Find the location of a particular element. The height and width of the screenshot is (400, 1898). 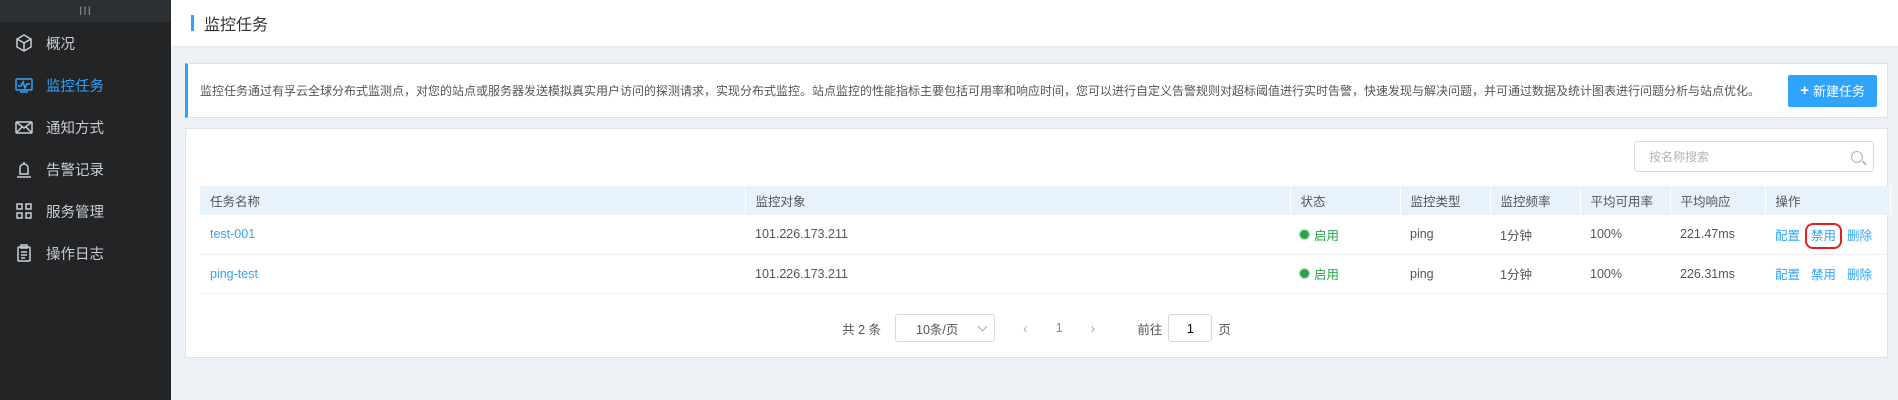

sidebar-item-monitor-tasks: 监控任务 is located at coordinates (85, 85).